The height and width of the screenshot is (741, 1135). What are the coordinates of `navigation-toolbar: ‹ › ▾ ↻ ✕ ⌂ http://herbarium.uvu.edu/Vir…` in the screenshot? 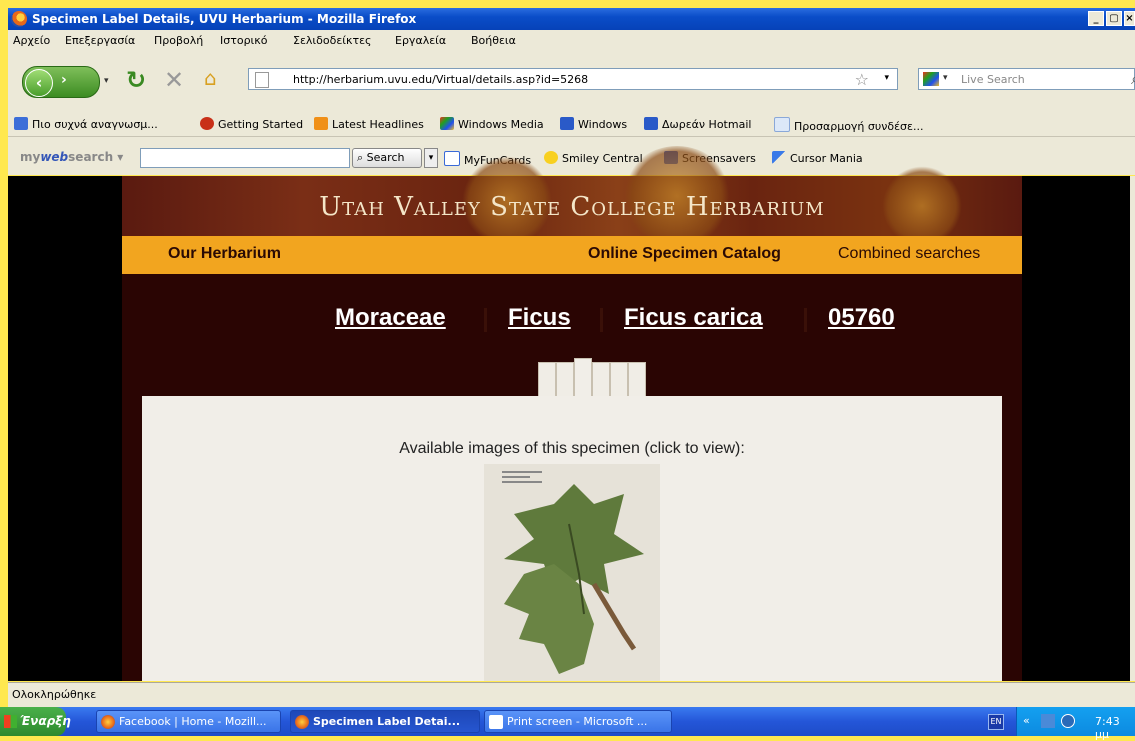 It's located at (571, 82).